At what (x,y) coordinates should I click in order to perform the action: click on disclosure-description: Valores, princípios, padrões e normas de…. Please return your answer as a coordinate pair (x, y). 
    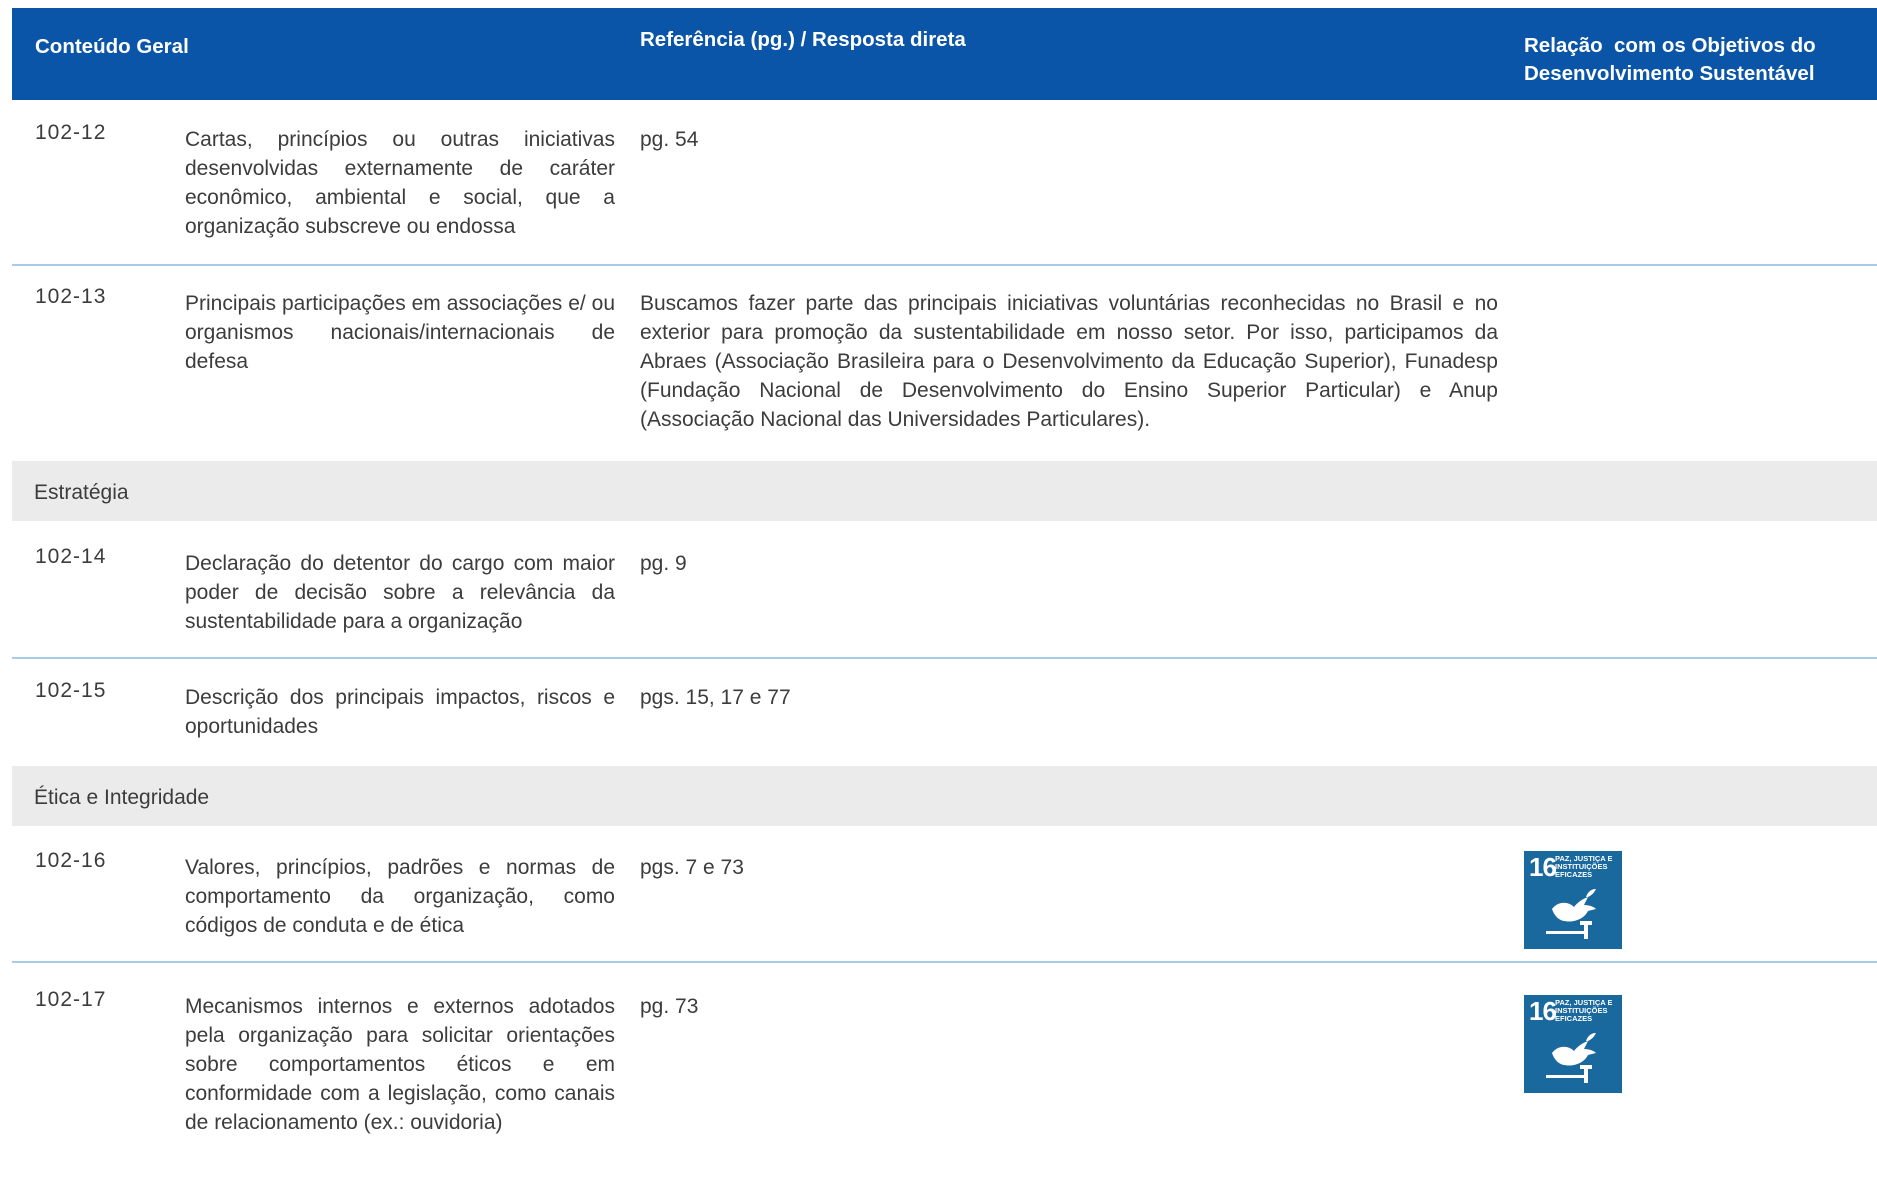
    Looking at the image, I should click on (400, 896).